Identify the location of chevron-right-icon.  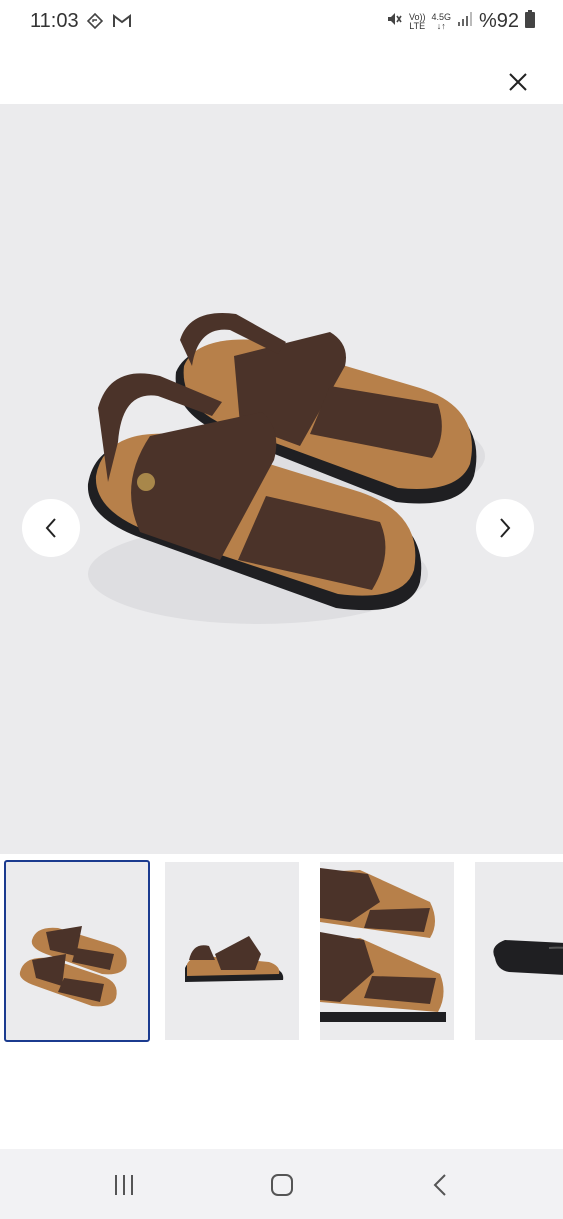
(505, 528).